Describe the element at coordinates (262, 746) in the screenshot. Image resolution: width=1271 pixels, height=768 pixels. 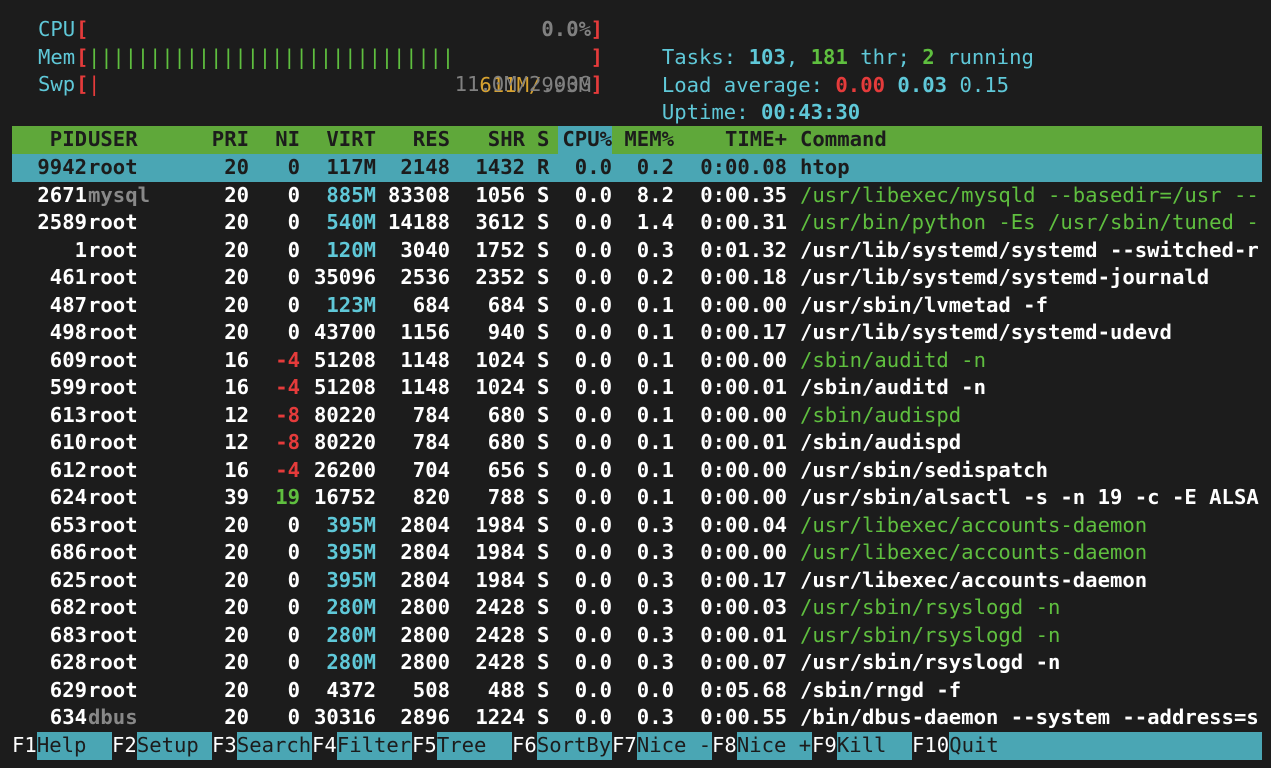
I see `fkey-search-button: F3Search` at that location.